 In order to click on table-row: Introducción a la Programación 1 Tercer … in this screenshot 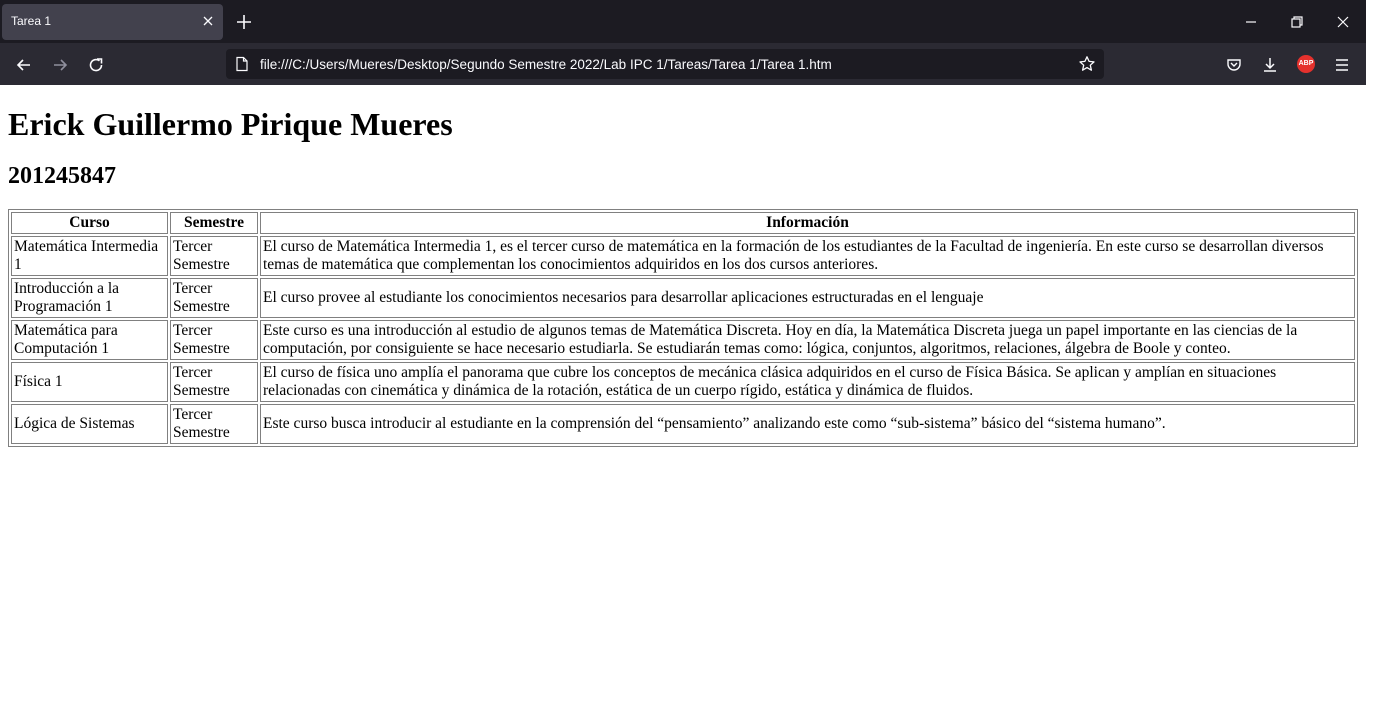, I will do `click(683, 298)`.